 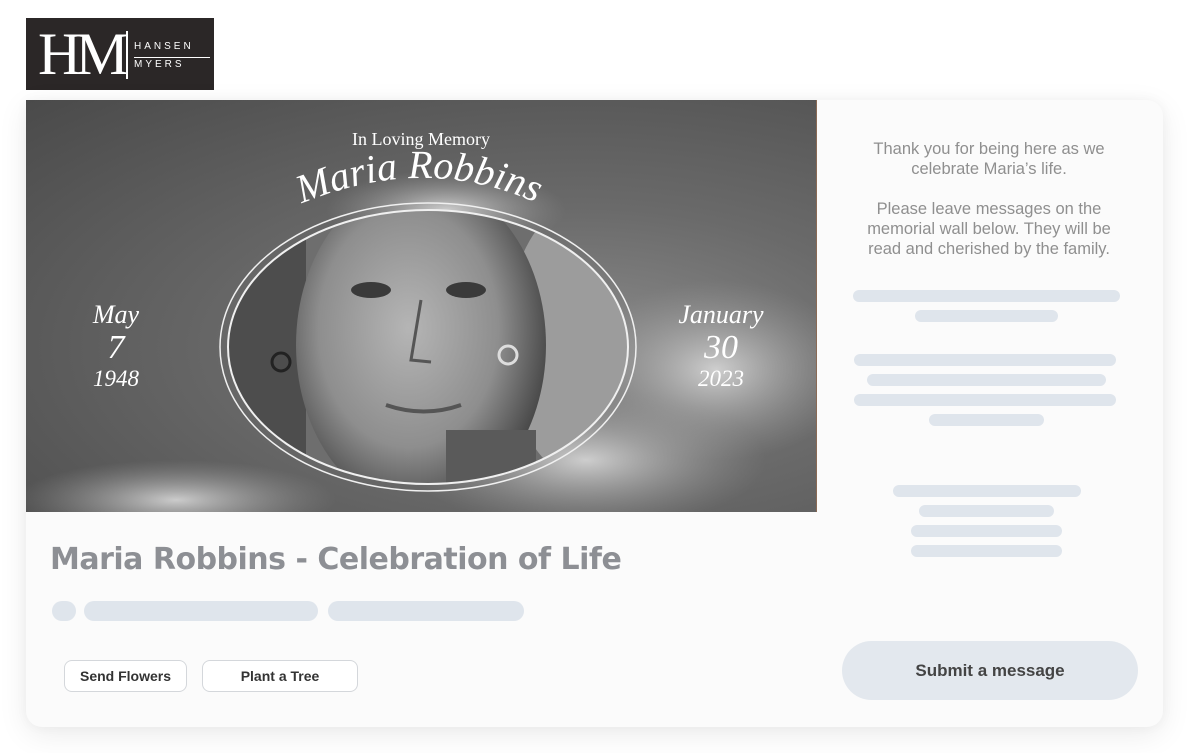 What do you see at coordinates (336, 559) in the screenshot?
I see `page-title: Maria Robbins - Celebration of Life` at bounding box center [336, 559].